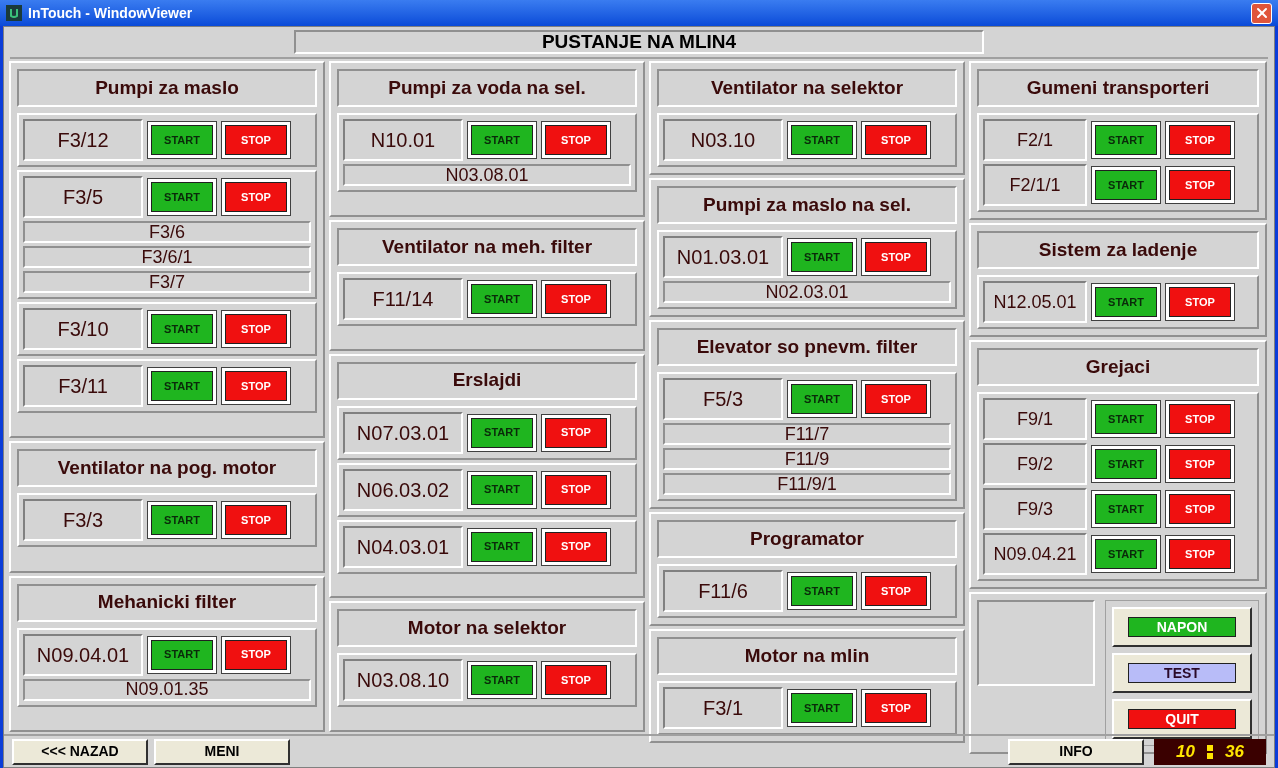  Describe the element at coordinates (167, 468) in the screenshot. I see `group-title: Ventilator na pog. motor` at that location.